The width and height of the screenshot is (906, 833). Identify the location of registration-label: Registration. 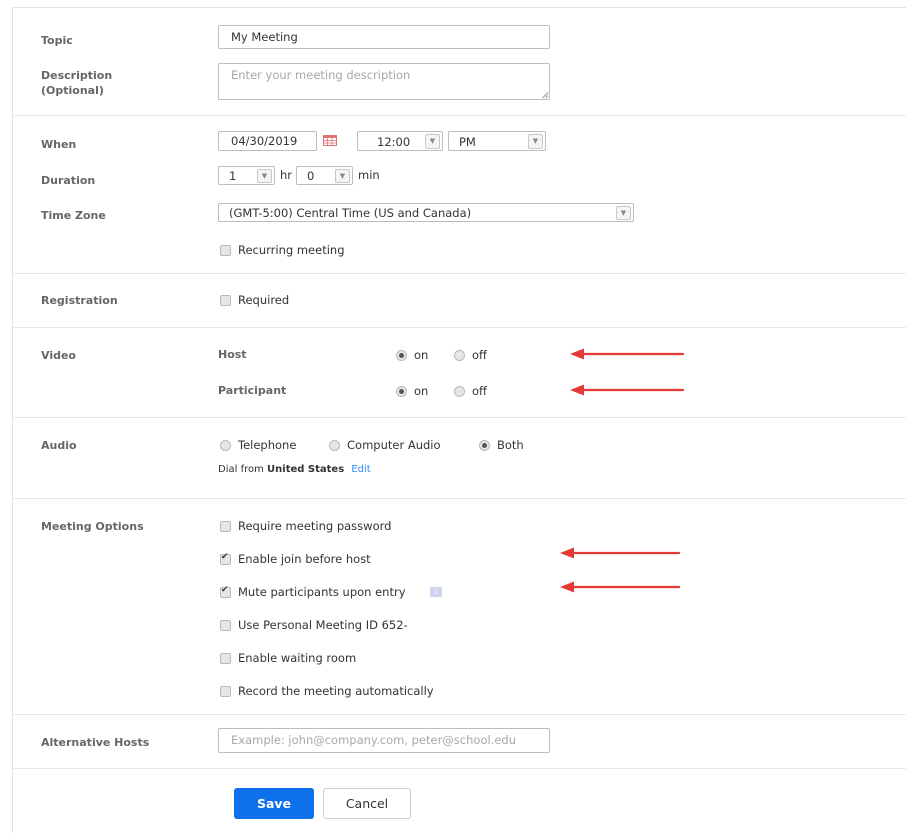
(79, 300).